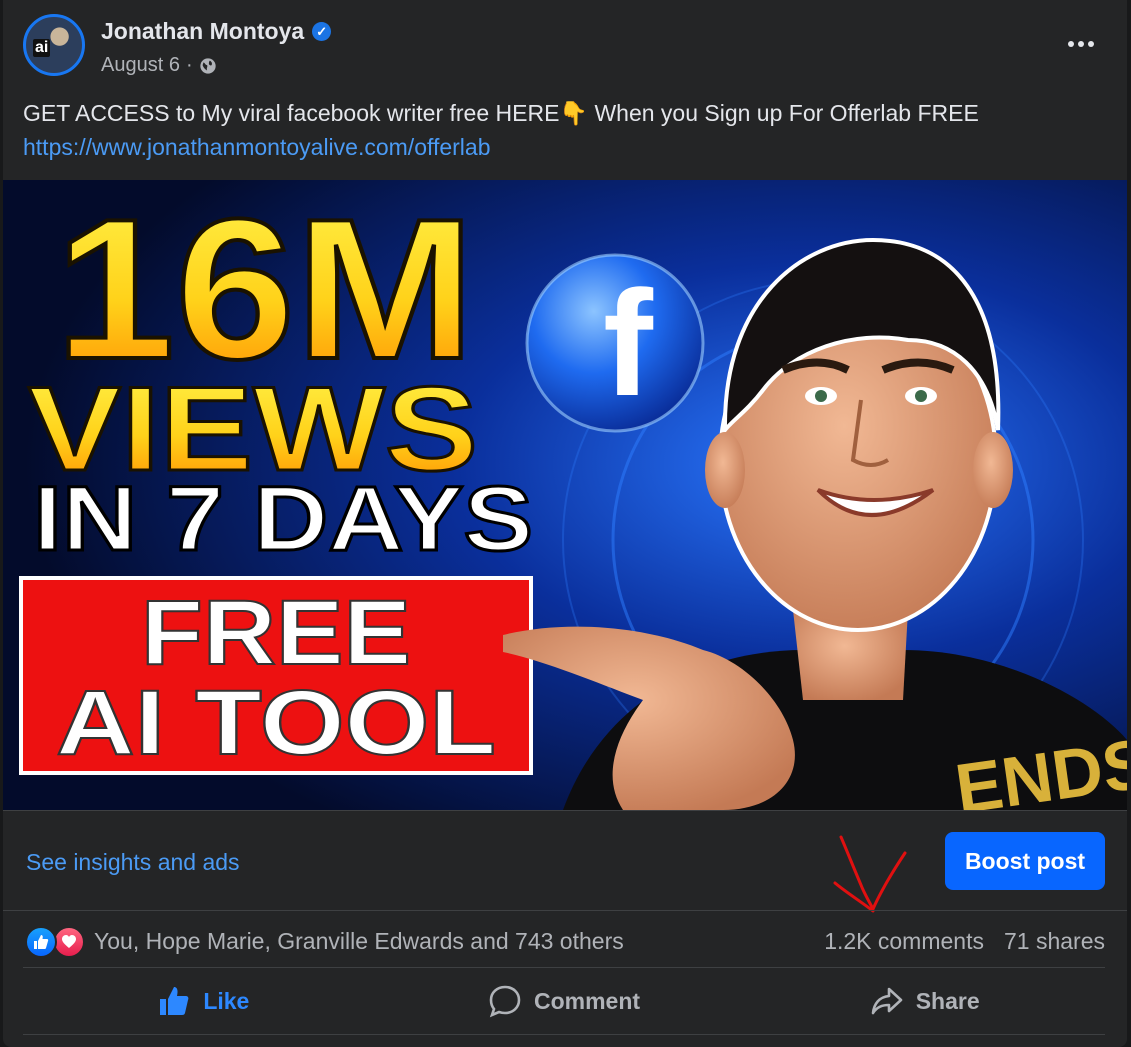 Image resolution: width=1131 pixels, height=1047 pixels. I want to click on facebook-logo-icon: f, so click(615, 343).